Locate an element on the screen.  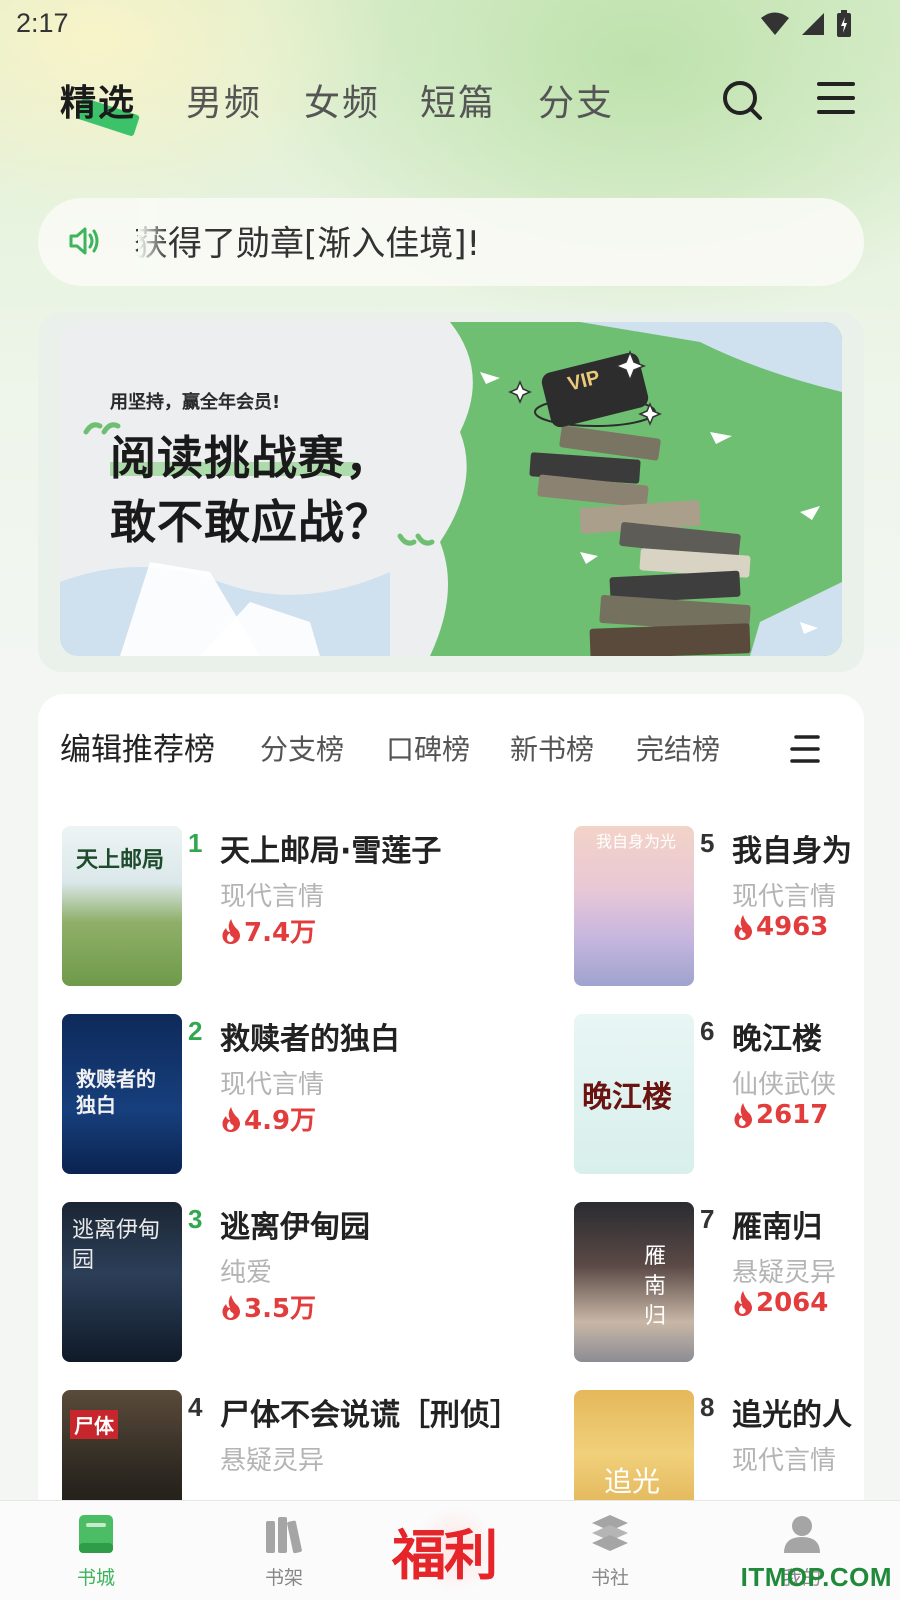
book-heat: 7.4万 is located at coordinates (268, 930).